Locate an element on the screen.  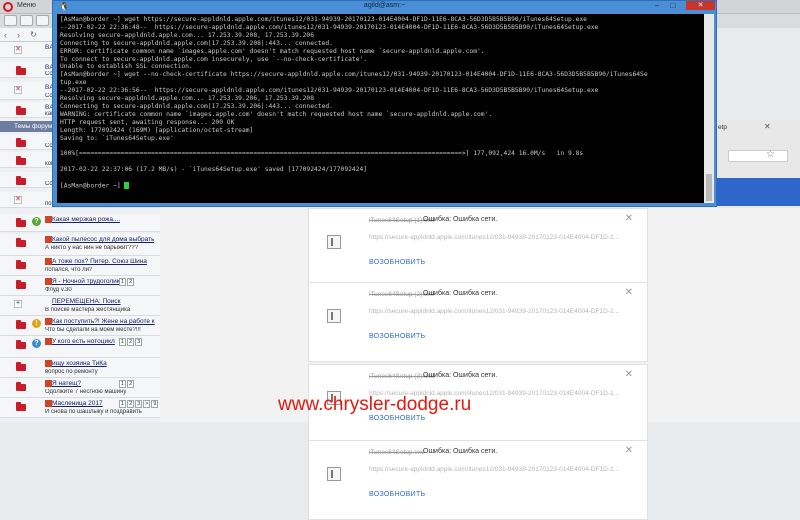
terminal-line: tup.exe is located at coordinates (73, 83).